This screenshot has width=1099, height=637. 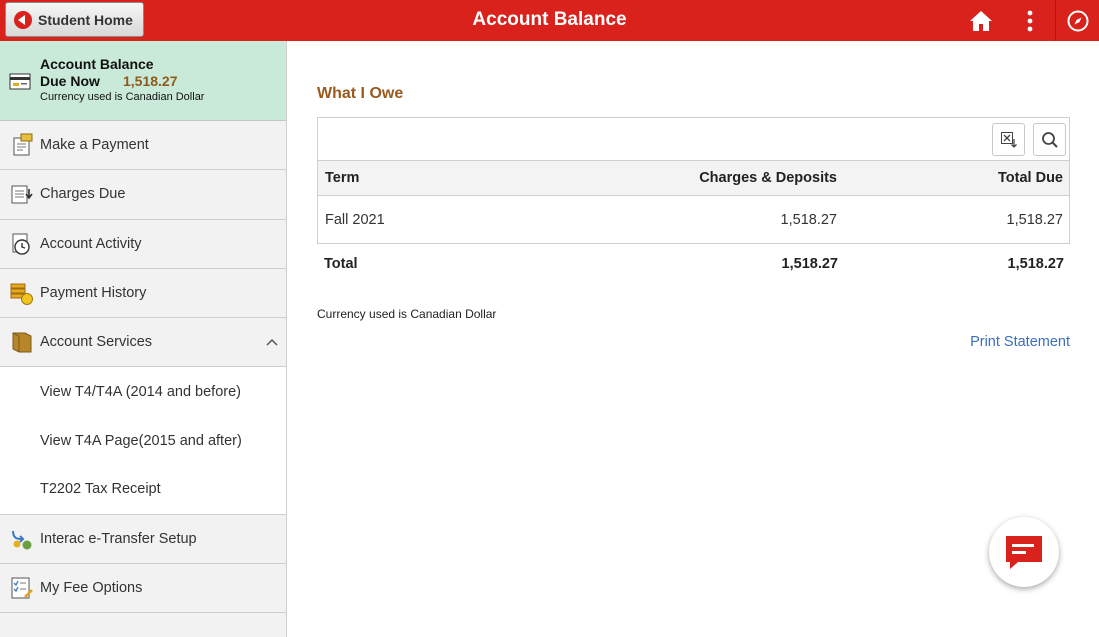 What do you see at coordinates (342, 178) in the screenshot?
I see `column-header-term: Term` at bounding box center [342, 178].